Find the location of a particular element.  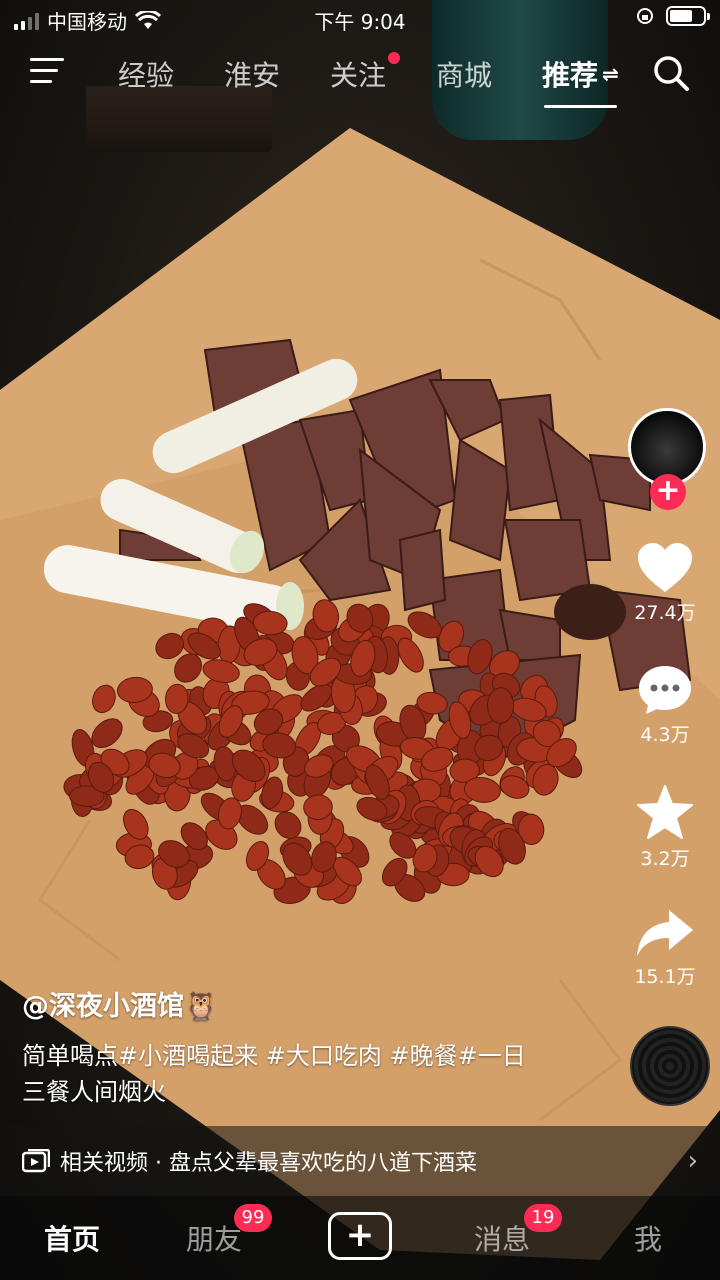

tab-label: 商城 is located at coordinates (464, 75).